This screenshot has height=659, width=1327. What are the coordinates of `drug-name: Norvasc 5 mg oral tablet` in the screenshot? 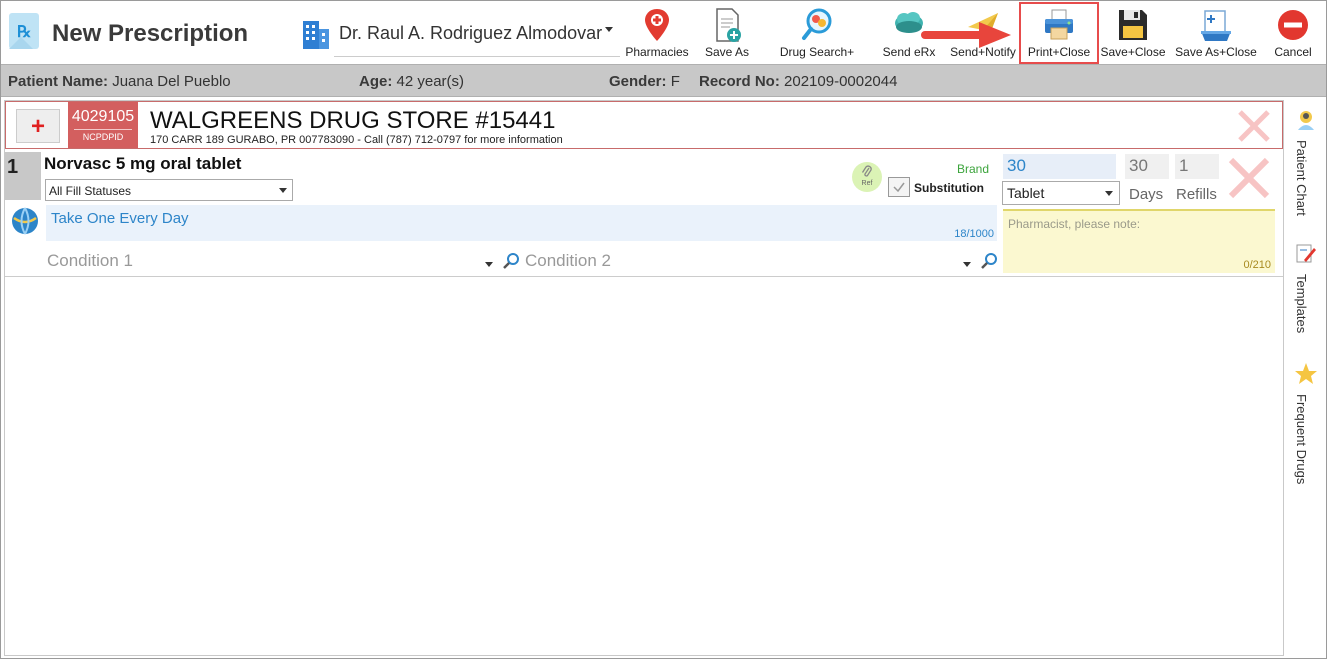 It's located at (143, 163).